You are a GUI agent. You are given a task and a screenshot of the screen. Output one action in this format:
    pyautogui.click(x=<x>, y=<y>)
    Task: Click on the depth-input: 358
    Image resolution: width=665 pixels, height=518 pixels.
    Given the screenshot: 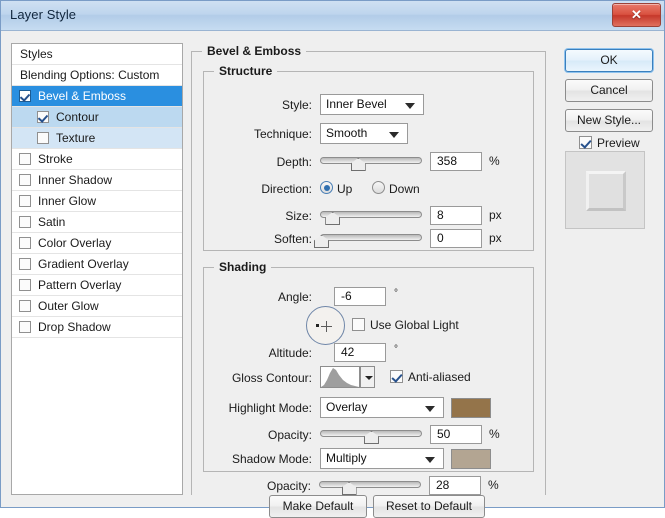 What is the action you would take?
    pyautogui.click(x=456, y=161)
    